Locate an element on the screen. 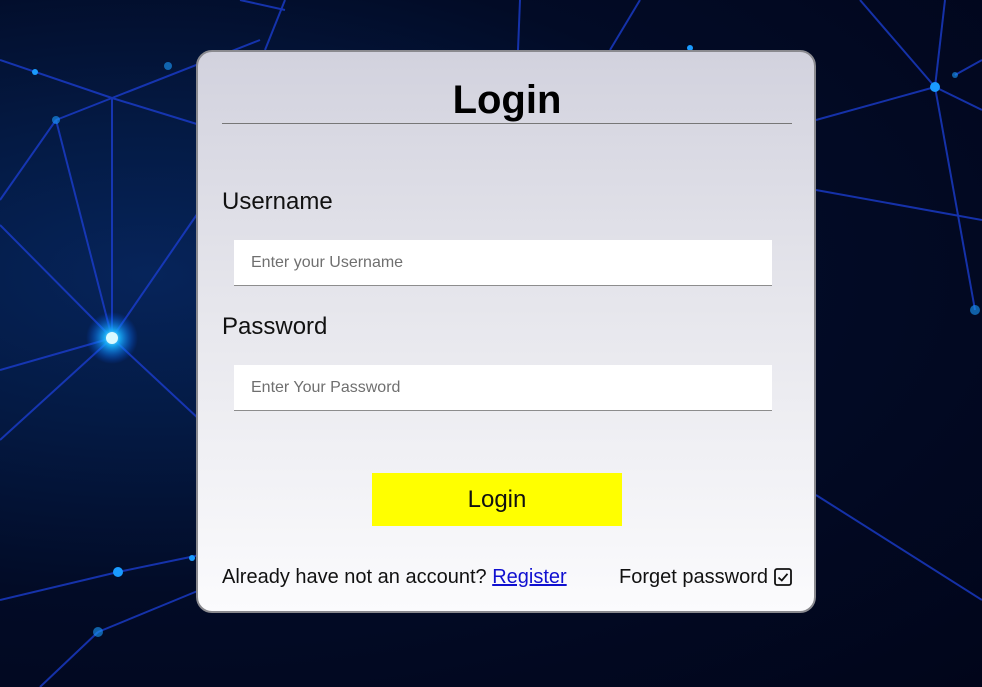 The width and height of the screenshot is (982, 687). title-divider is located at coordinates (507, 123).